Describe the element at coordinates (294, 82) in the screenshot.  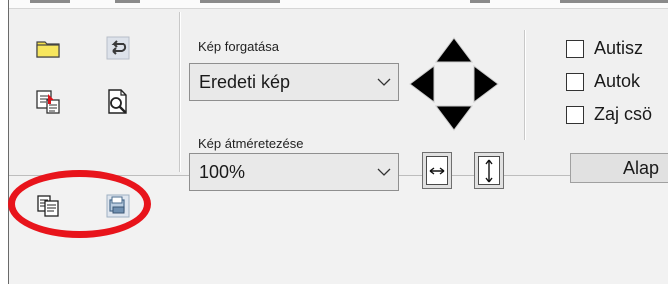
I see `rotation-select: Eredeti kép` at that location.